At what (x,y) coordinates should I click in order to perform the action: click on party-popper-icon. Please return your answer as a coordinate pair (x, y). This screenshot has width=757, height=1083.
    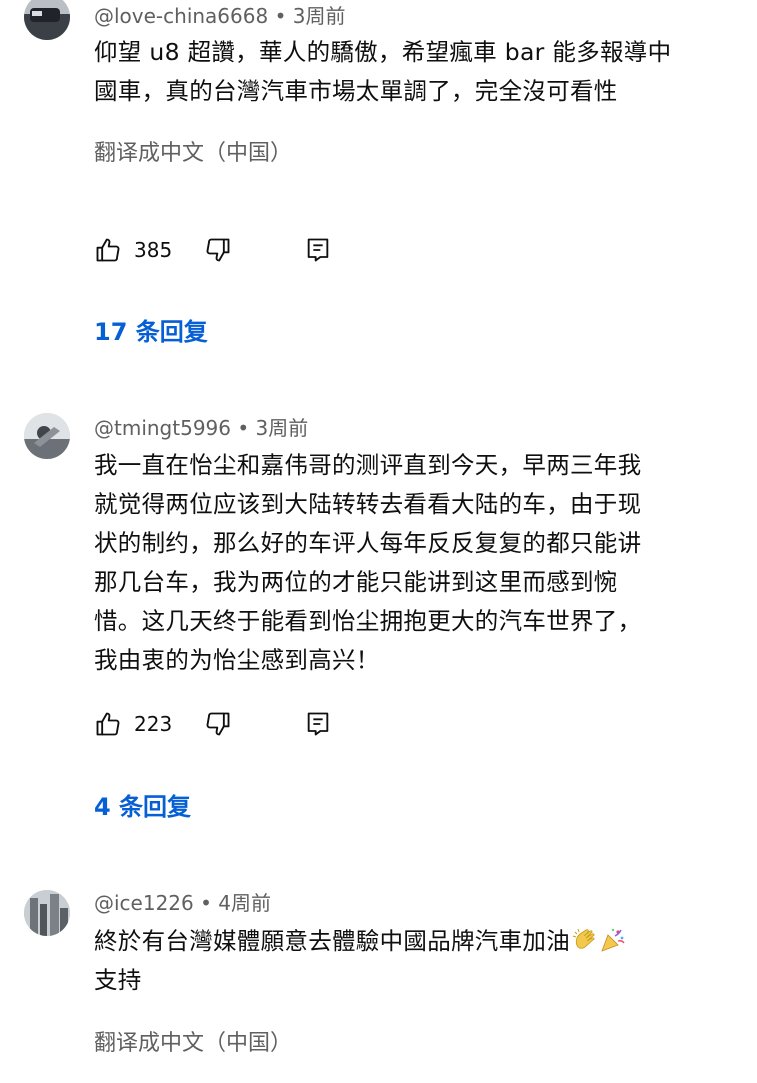
    Looking at the image, I should click on (613, 940).